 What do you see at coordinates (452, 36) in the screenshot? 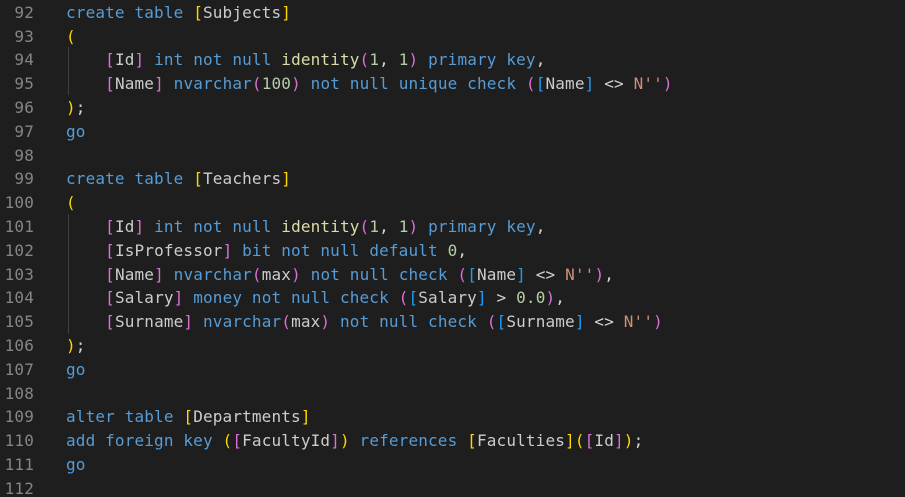
I see `code-line: 93 (` at bounding box center [452, 36].